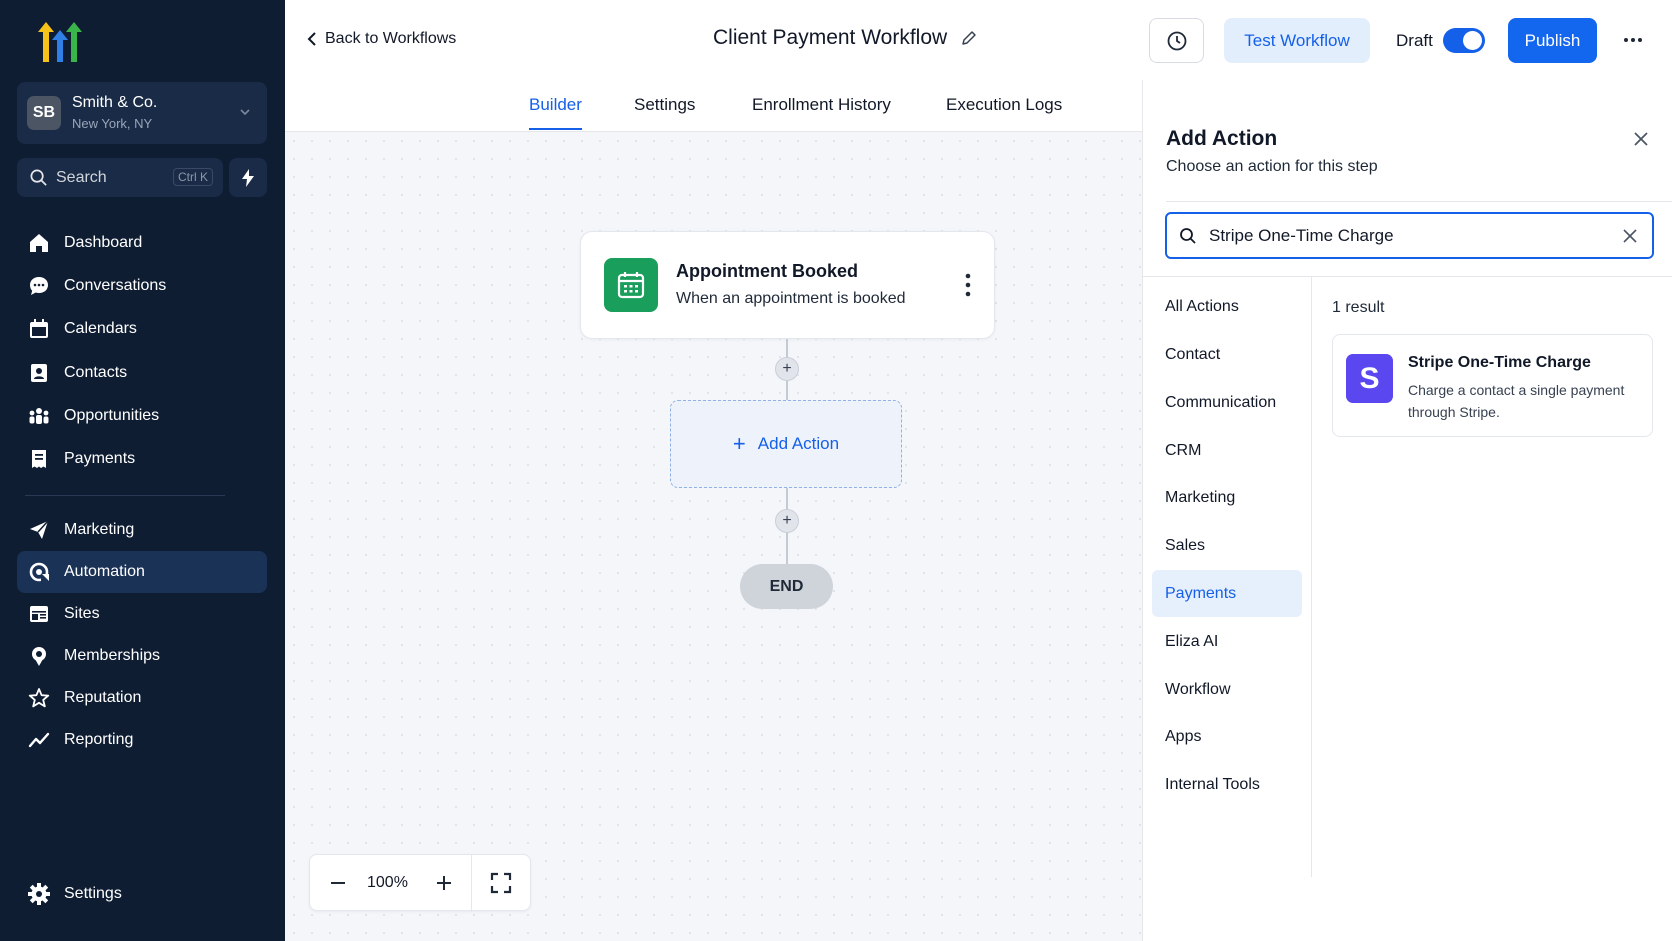 The image size is (1672, 941). I want to click on gear-icon, so click(39, 894).